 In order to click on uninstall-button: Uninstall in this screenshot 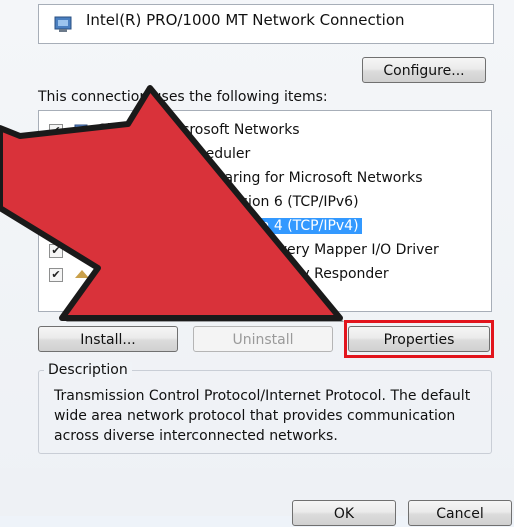, I will do `click(263, 339)`.